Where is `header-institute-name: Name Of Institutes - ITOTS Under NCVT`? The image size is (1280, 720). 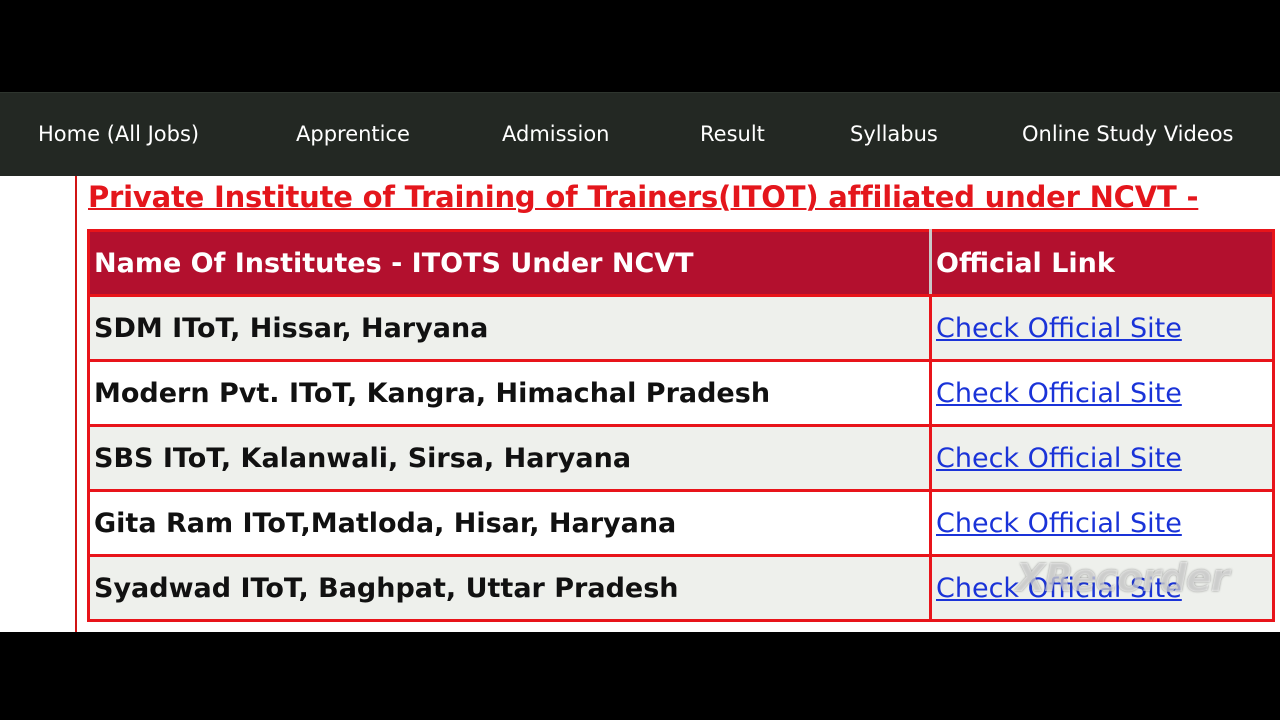
header-institute-name: Name Of Institutes - ITOTS Under NCVT is located at coordinates (509, 263).